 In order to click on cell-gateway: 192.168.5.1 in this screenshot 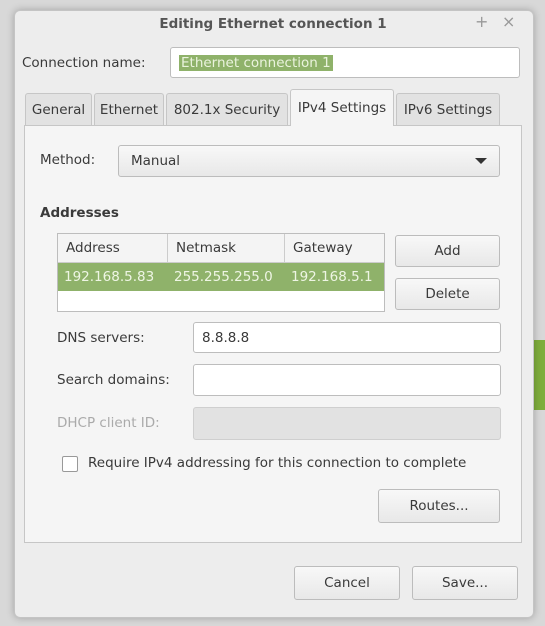, I will do `click(329, 277)`.